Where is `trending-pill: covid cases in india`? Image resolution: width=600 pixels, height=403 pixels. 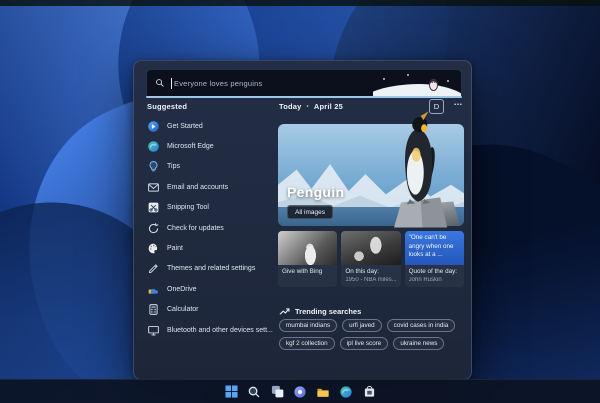
trending-pill: covid cases in india is located at coordinates (421, 325).